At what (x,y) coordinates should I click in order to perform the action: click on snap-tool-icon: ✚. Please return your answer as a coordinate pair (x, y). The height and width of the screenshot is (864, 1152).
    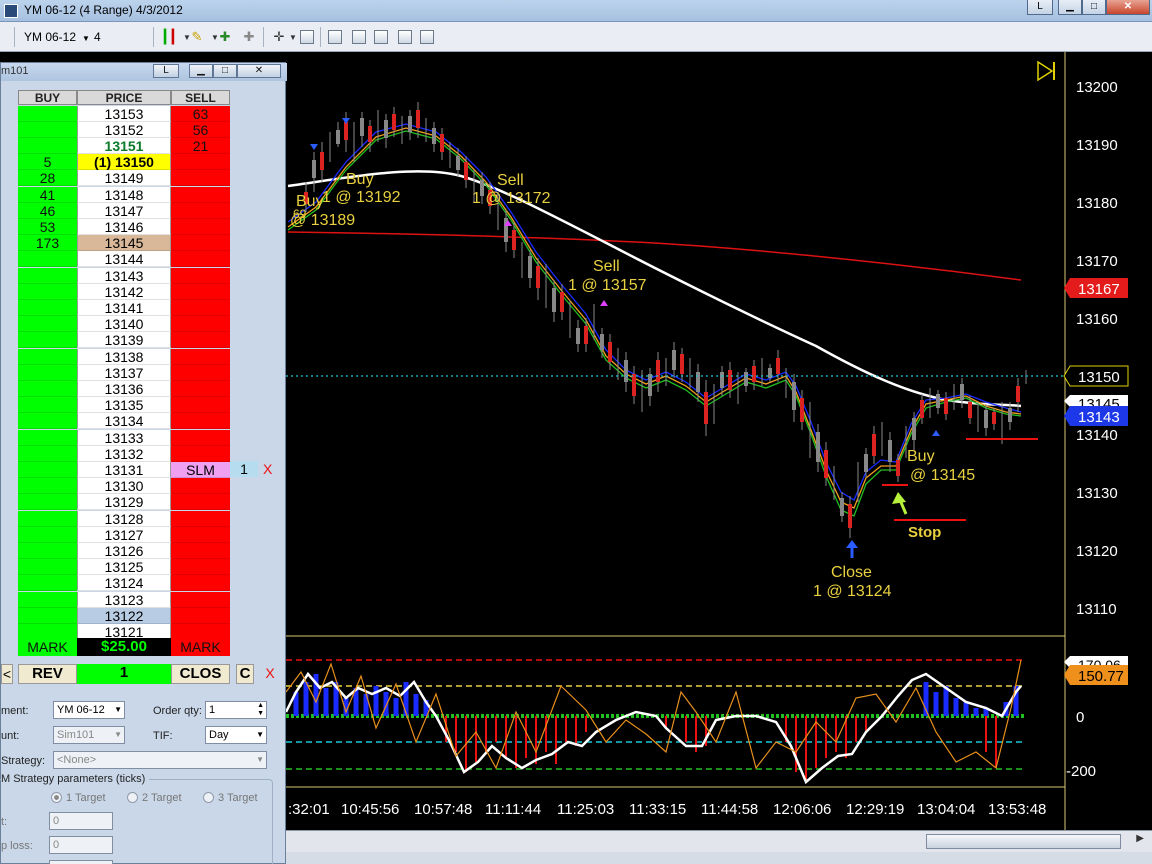
    Looking at the image, I should click on (249, 37).